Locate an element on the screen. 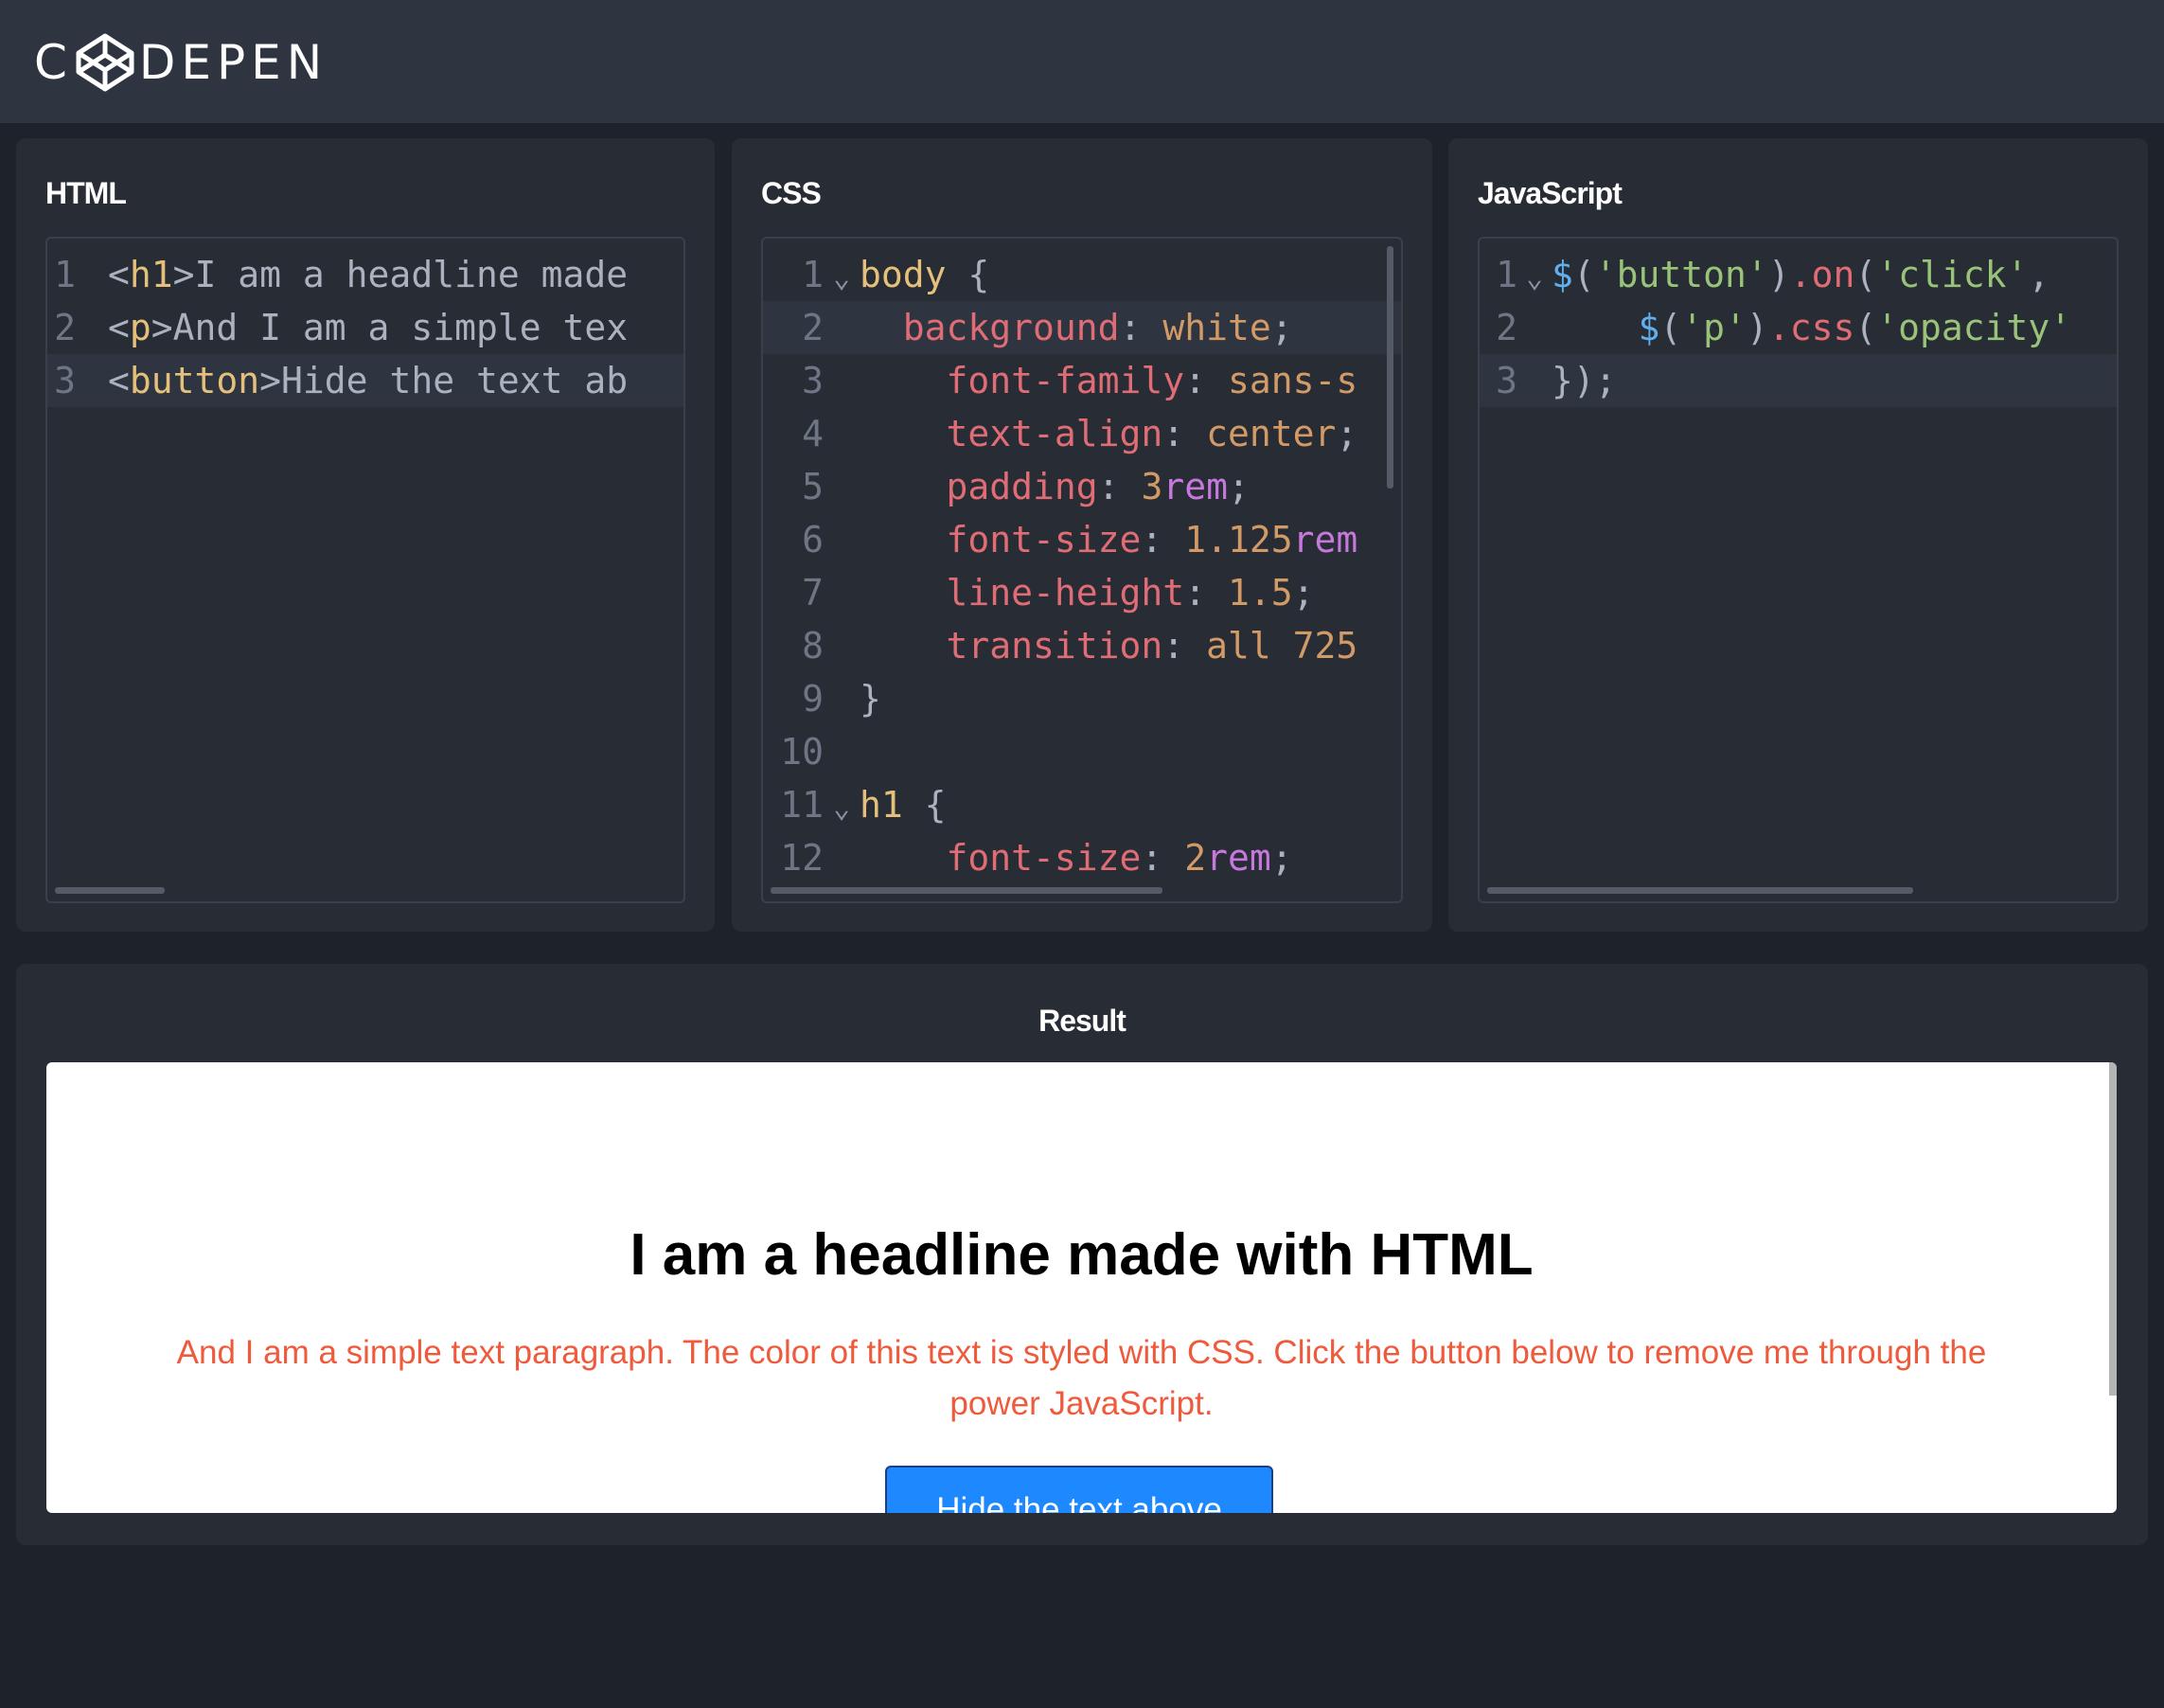 This screenshot has height=1708, width=2164. css-code-line: 12 font-size: 2rem; is located at coordinates (1082, 857).